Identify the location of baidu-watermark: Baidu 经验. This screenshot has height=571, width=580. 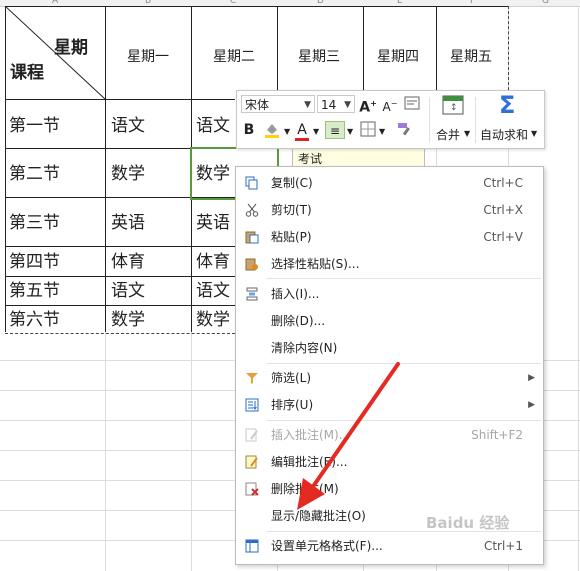
(468, 523).